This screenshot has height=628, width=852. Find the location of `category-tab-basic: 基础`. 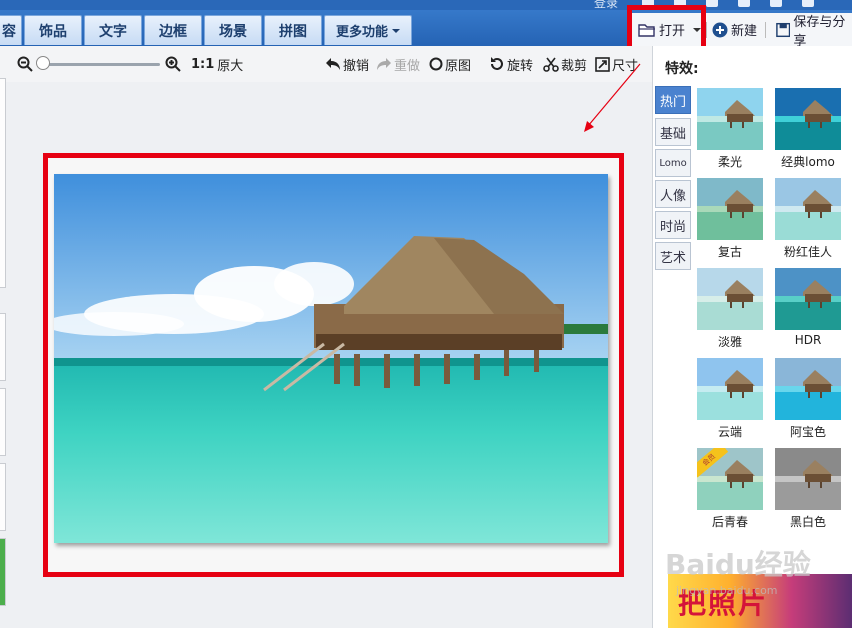

category-tab-basic: 基础 is located at coordinates (673, 132).